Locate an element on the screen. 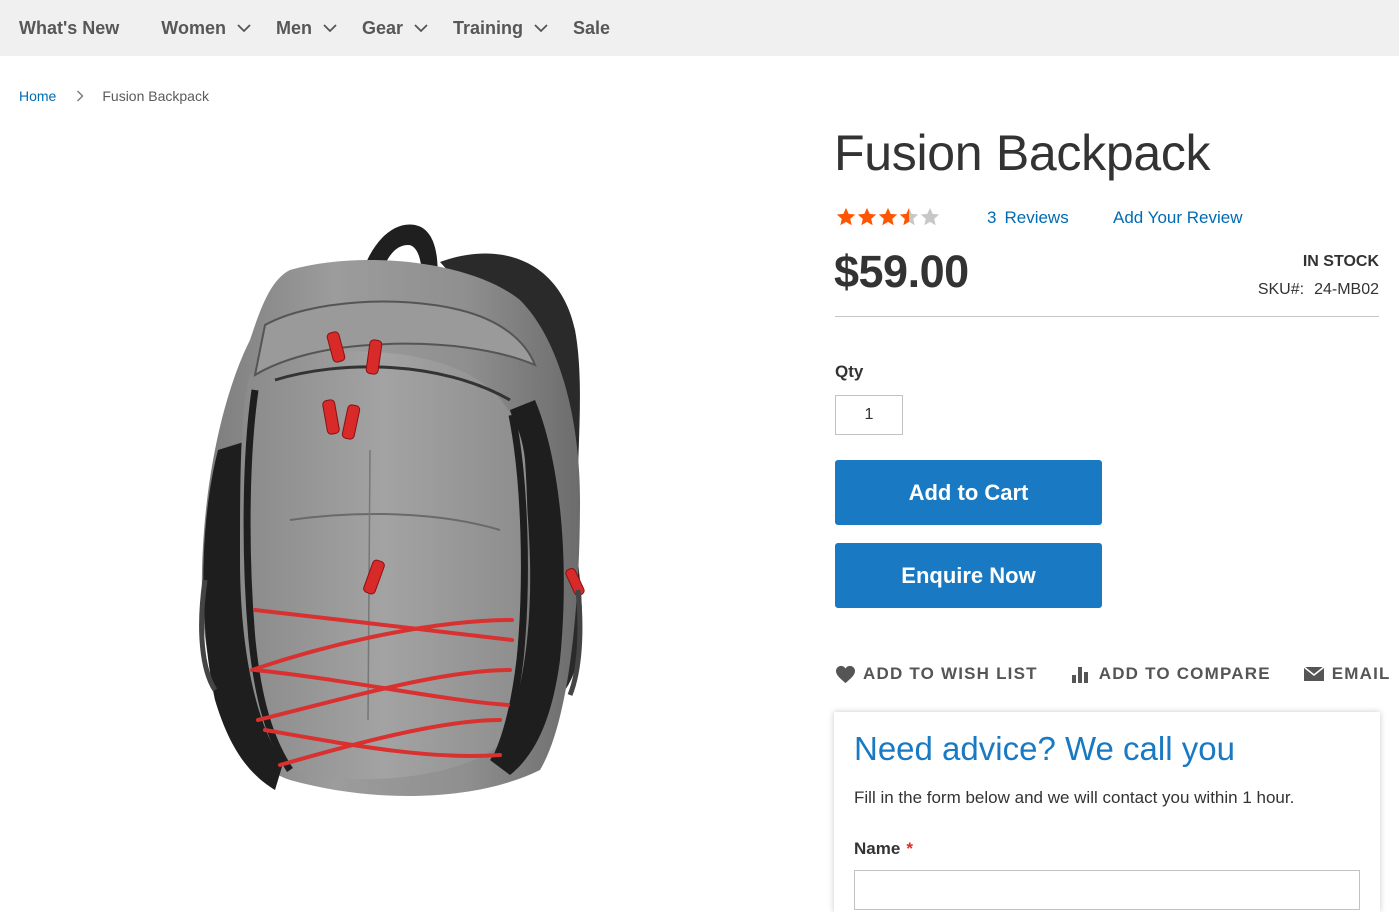 The image size is (1399, 912). product-rating is located at coordinates (887, 217).